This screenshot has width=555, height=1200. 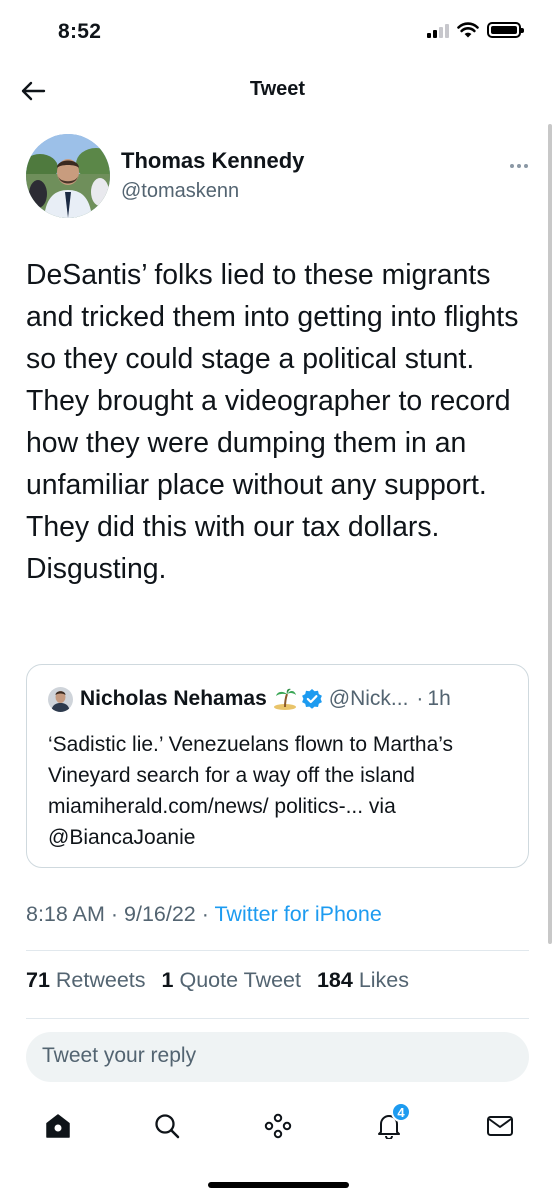 I want to click on tweet-stats: 71 Retweets 1 Quote Tweet 184 Likes, so click(x=222, y=980).